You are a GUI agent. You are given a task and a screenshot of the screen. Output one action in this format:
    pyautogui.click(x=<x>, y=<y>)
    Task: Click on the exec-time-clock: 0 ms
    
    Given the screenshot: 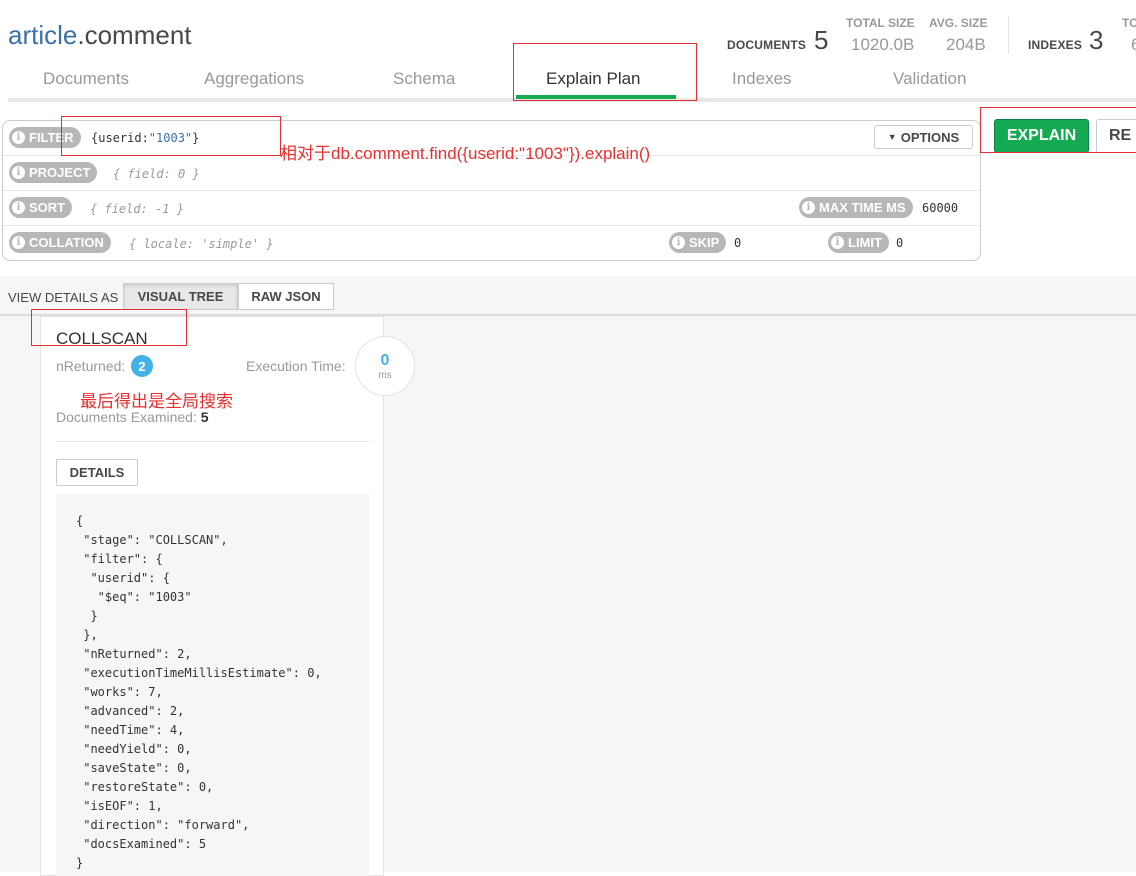 What is the action you would take?
    pyautogui.click(x=385, y=366)
    